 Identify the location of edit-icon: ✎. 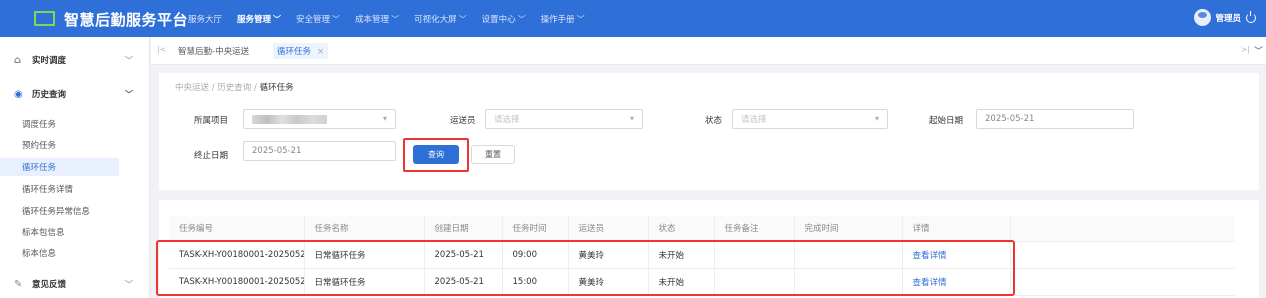
(18, 284).